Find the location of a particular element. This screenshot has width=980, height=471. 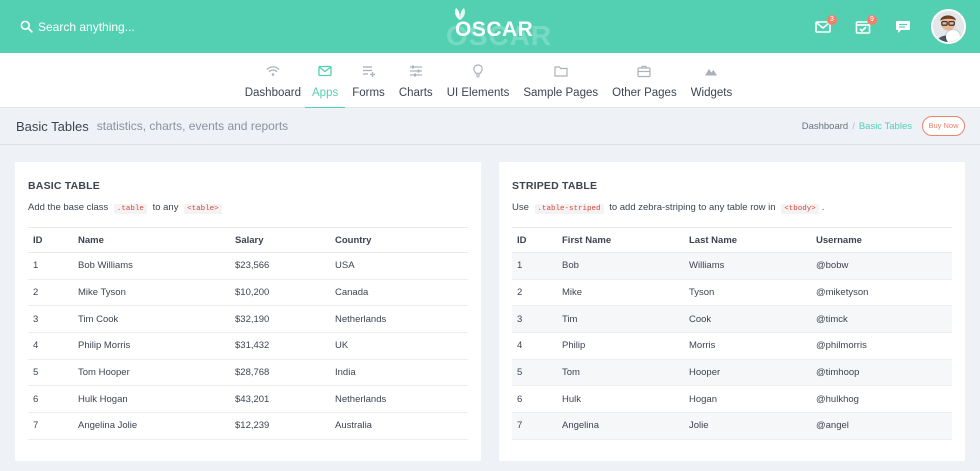

table-header-row: ID First Name Last Name Username is located at coordinates (732, 240).